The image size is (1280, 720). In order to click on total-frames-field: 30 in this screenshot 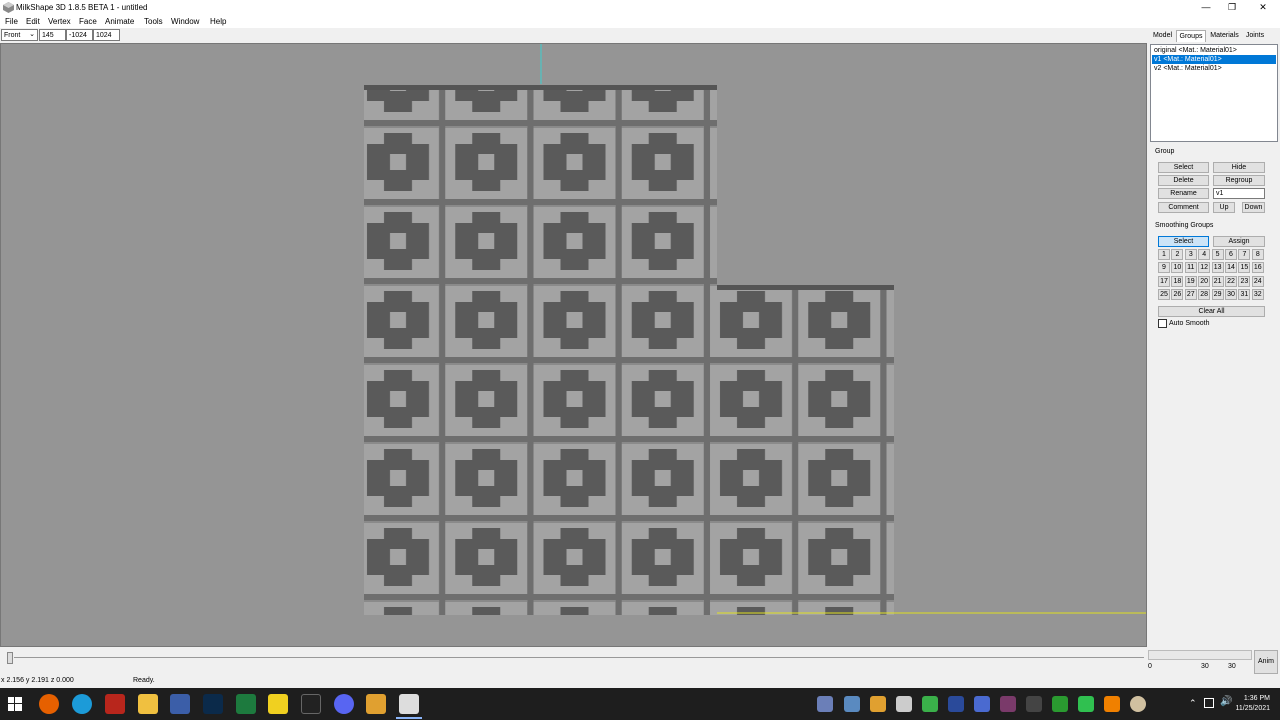, I will do `click(1232, 666)`.